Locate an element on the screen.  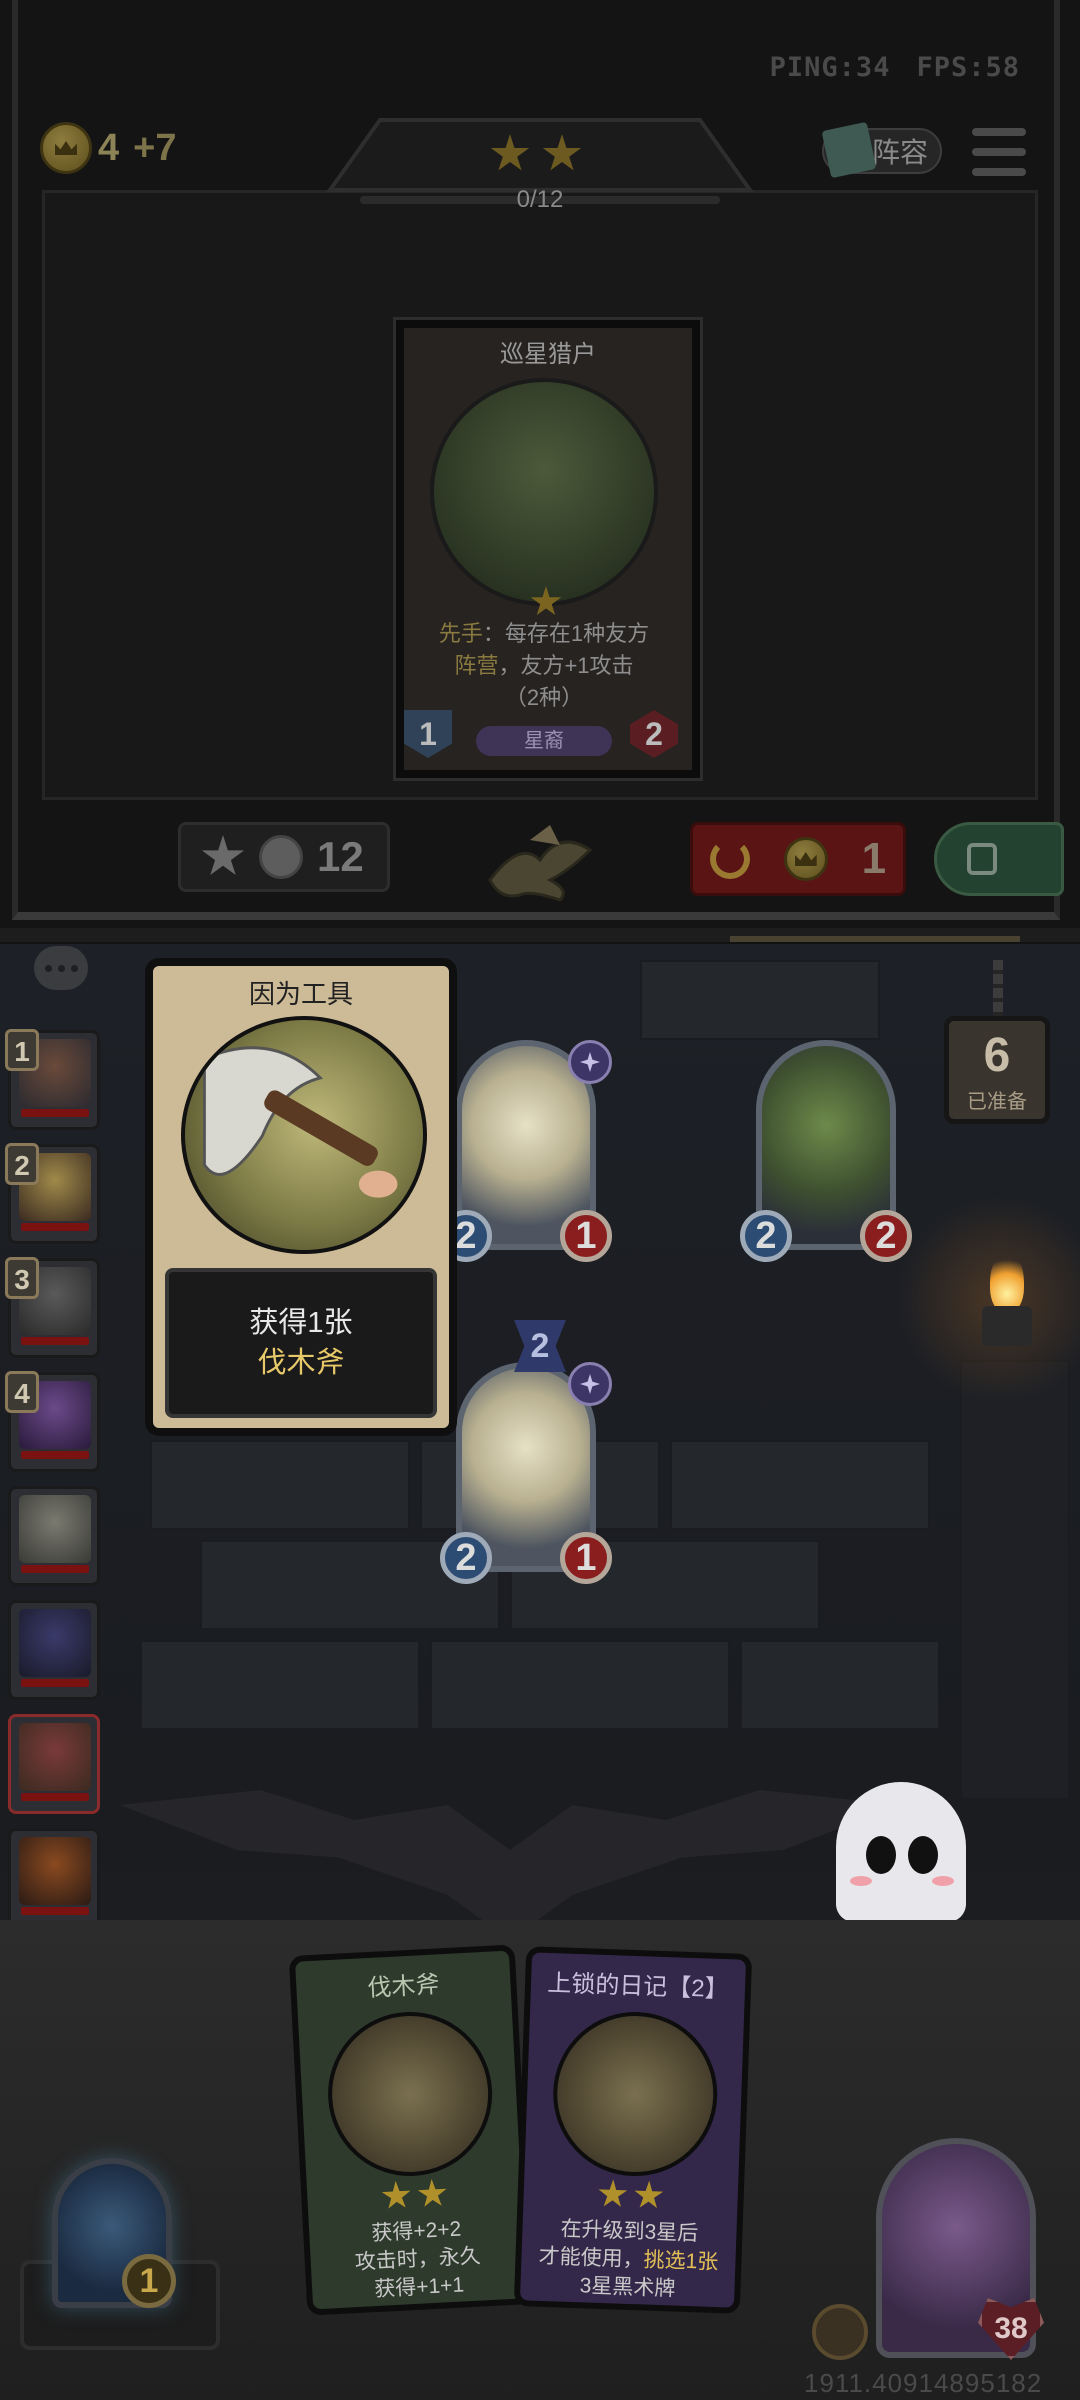
hand-card-locked-diary: 上锁的日记【2】 在升级到3星后 才能使用，挑选1张 3星黑术牌 is located at coordinates (633, 2130).